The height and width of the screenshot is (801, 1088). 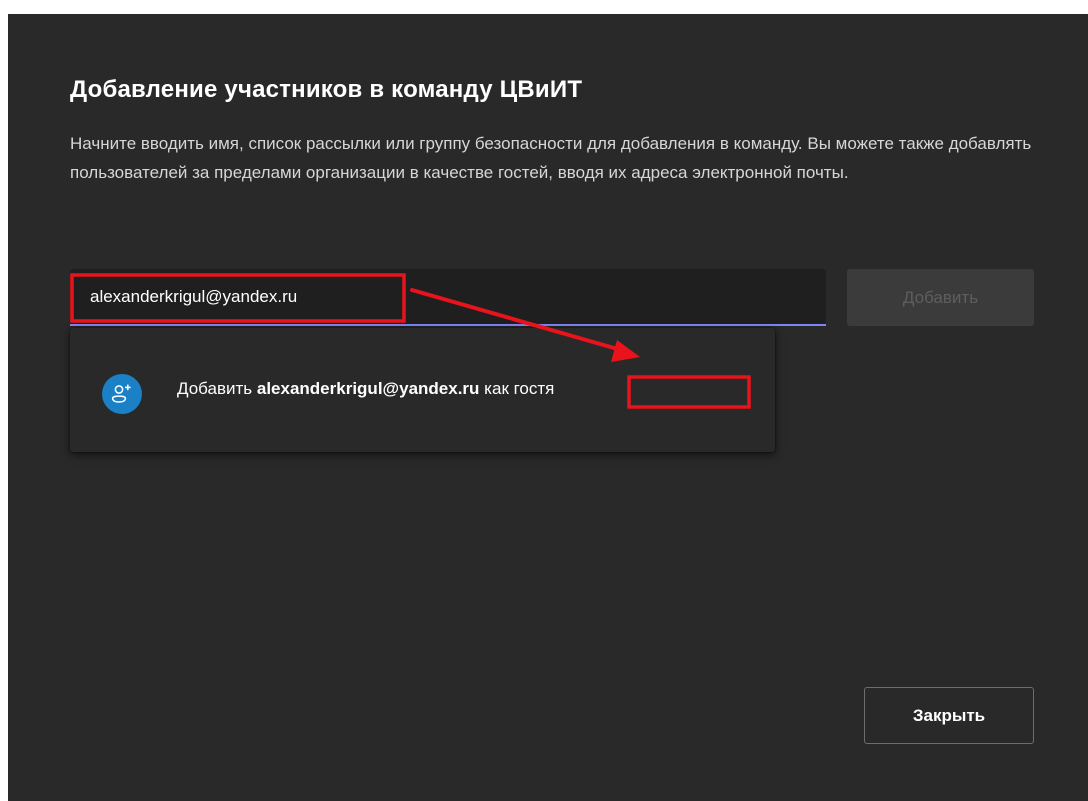 I want to click on close-button: Закрыть, so click(x=949, y=715).